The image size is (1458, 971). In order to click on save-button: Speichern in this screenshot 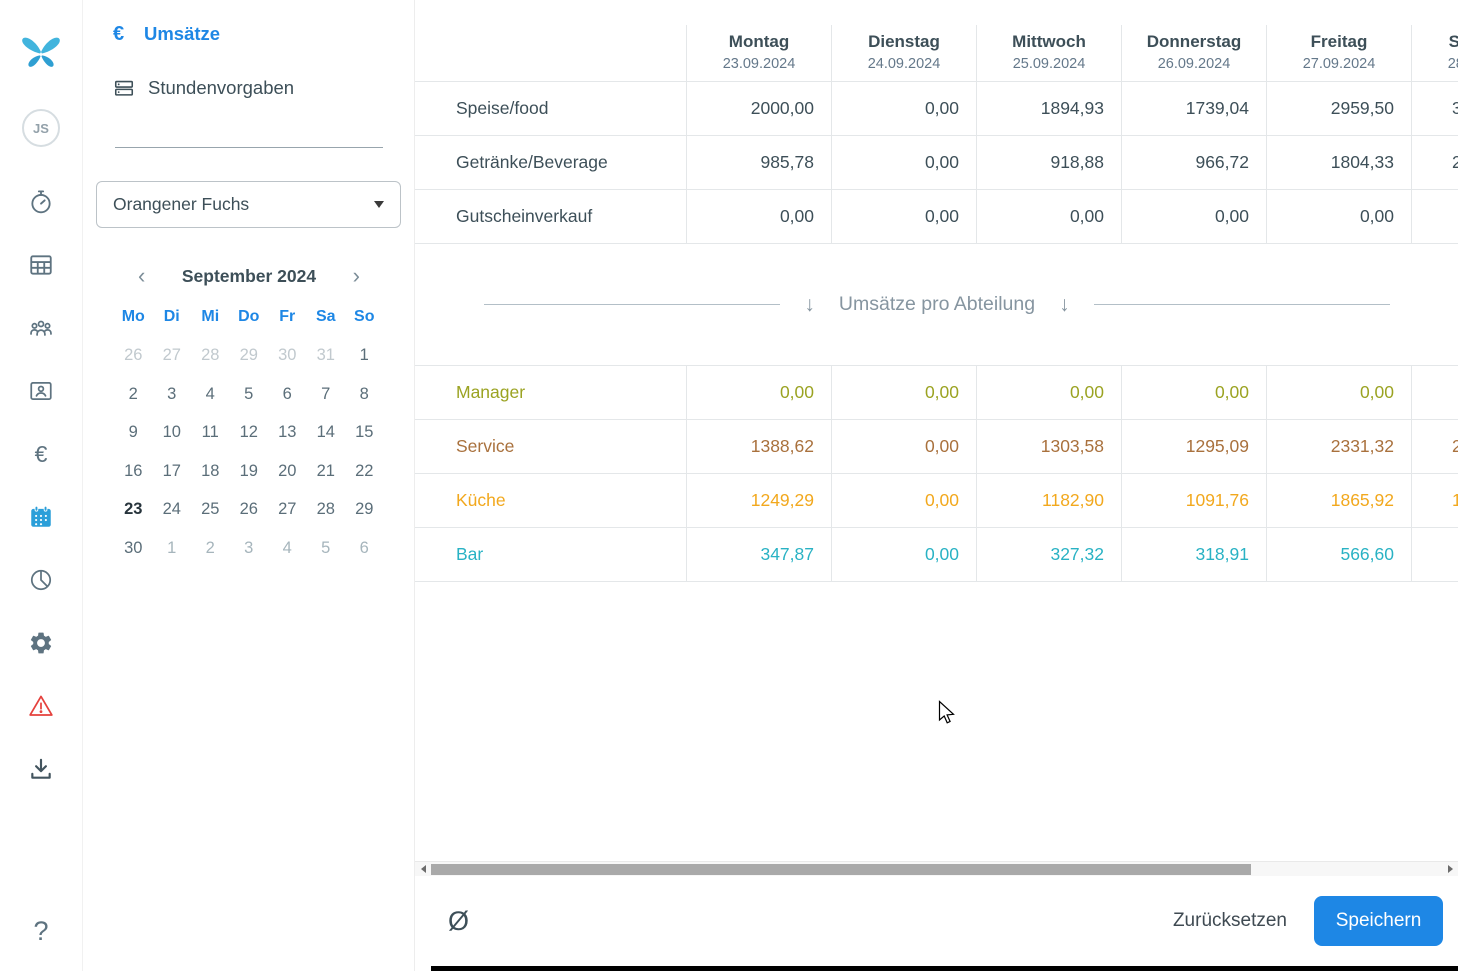, I will do `click(1378, 921)`.